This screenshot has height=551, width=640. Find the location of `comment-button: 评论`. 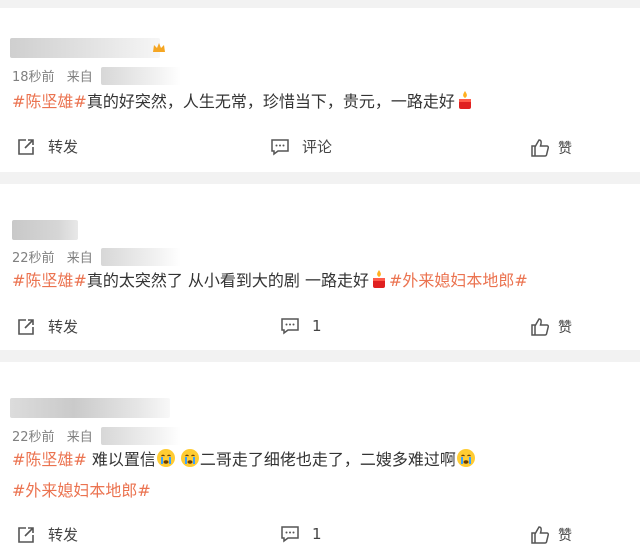

comment-button: 评论 is located at coordinates (301, 146).